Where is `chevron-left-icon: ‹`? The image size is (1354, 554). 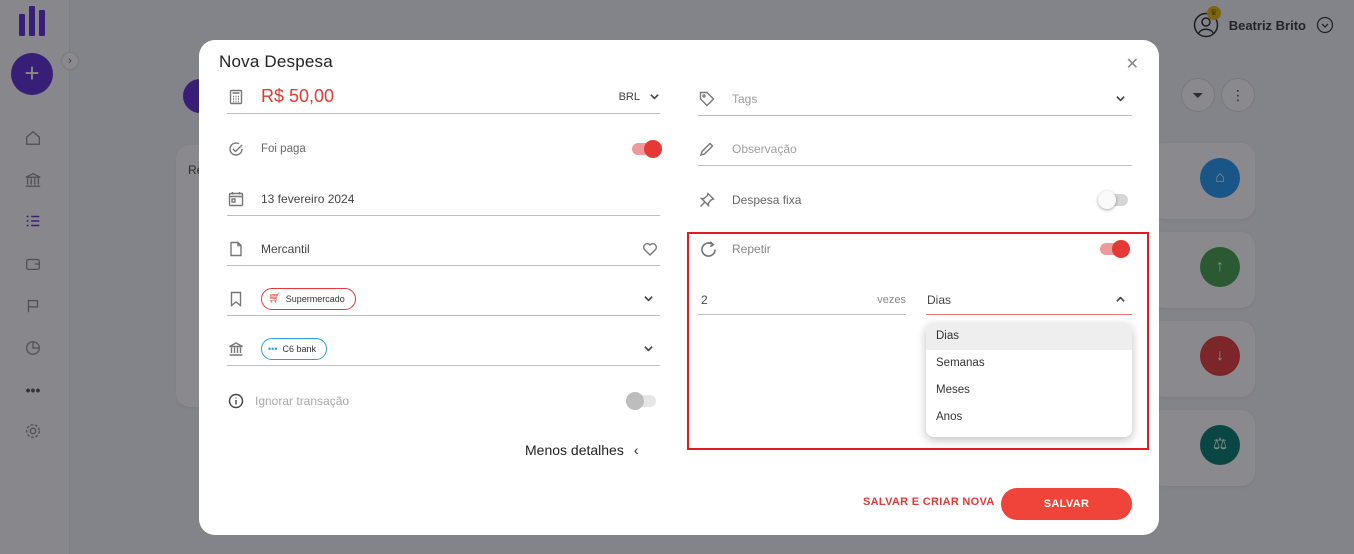 chevron-left-icon: ‹ is located at coordinates (636, 450).